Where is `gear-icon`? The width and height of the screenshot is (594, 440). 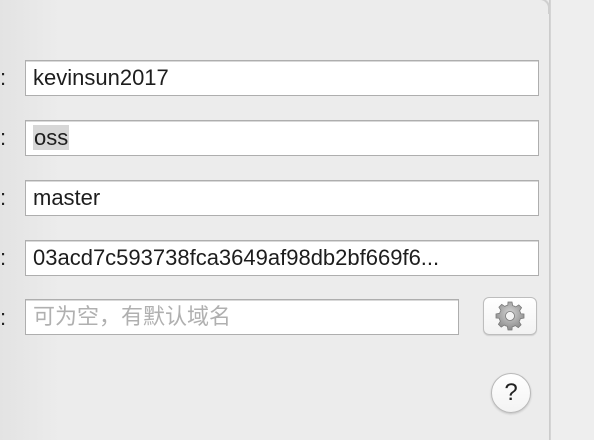
gear-icon is located at coordinates (510, 316).